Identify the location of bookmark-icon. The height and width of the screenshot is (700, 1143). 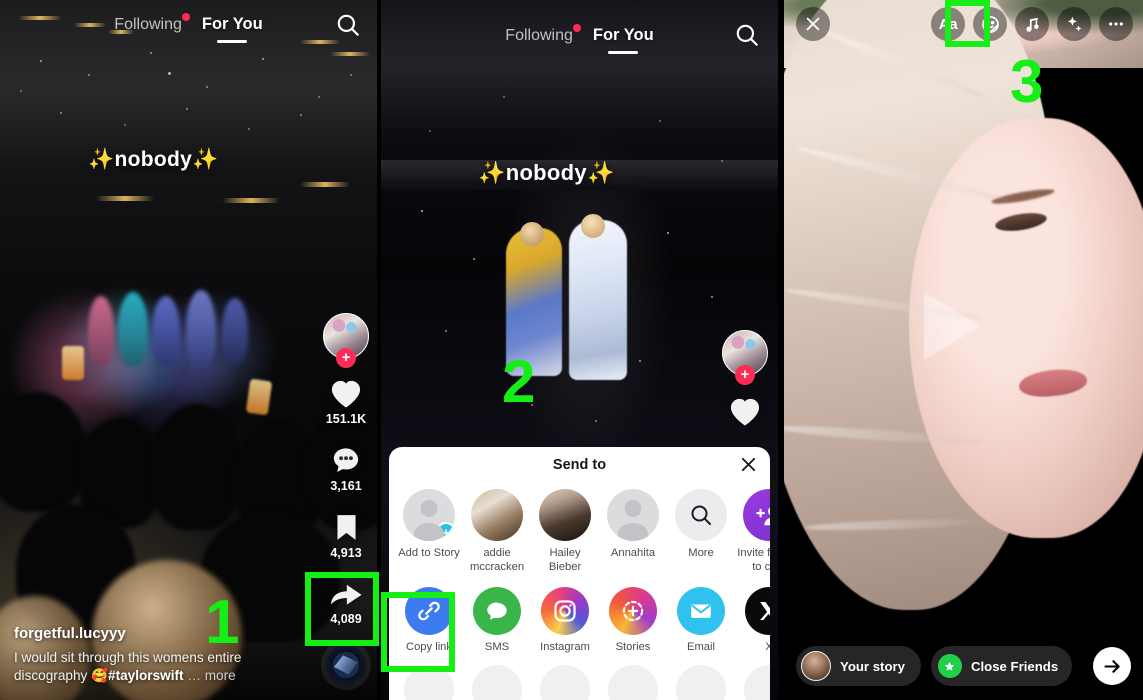
(346, 527).